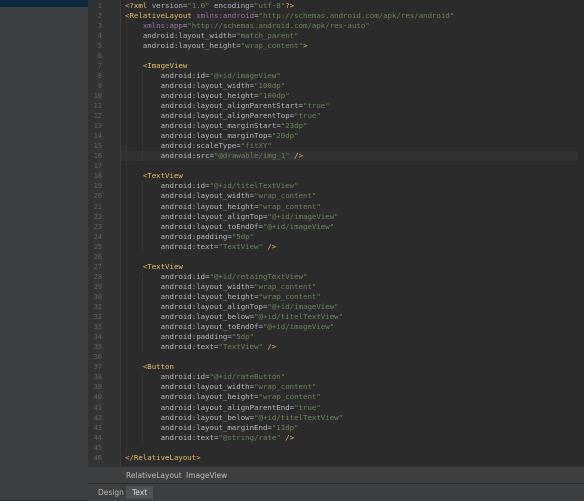 The height and width of the screenshot is (501, 584). Describe the element at coordinates (205, 86) in the screenshot. I see `code-line: android:layout_width="100dp"` at that location.